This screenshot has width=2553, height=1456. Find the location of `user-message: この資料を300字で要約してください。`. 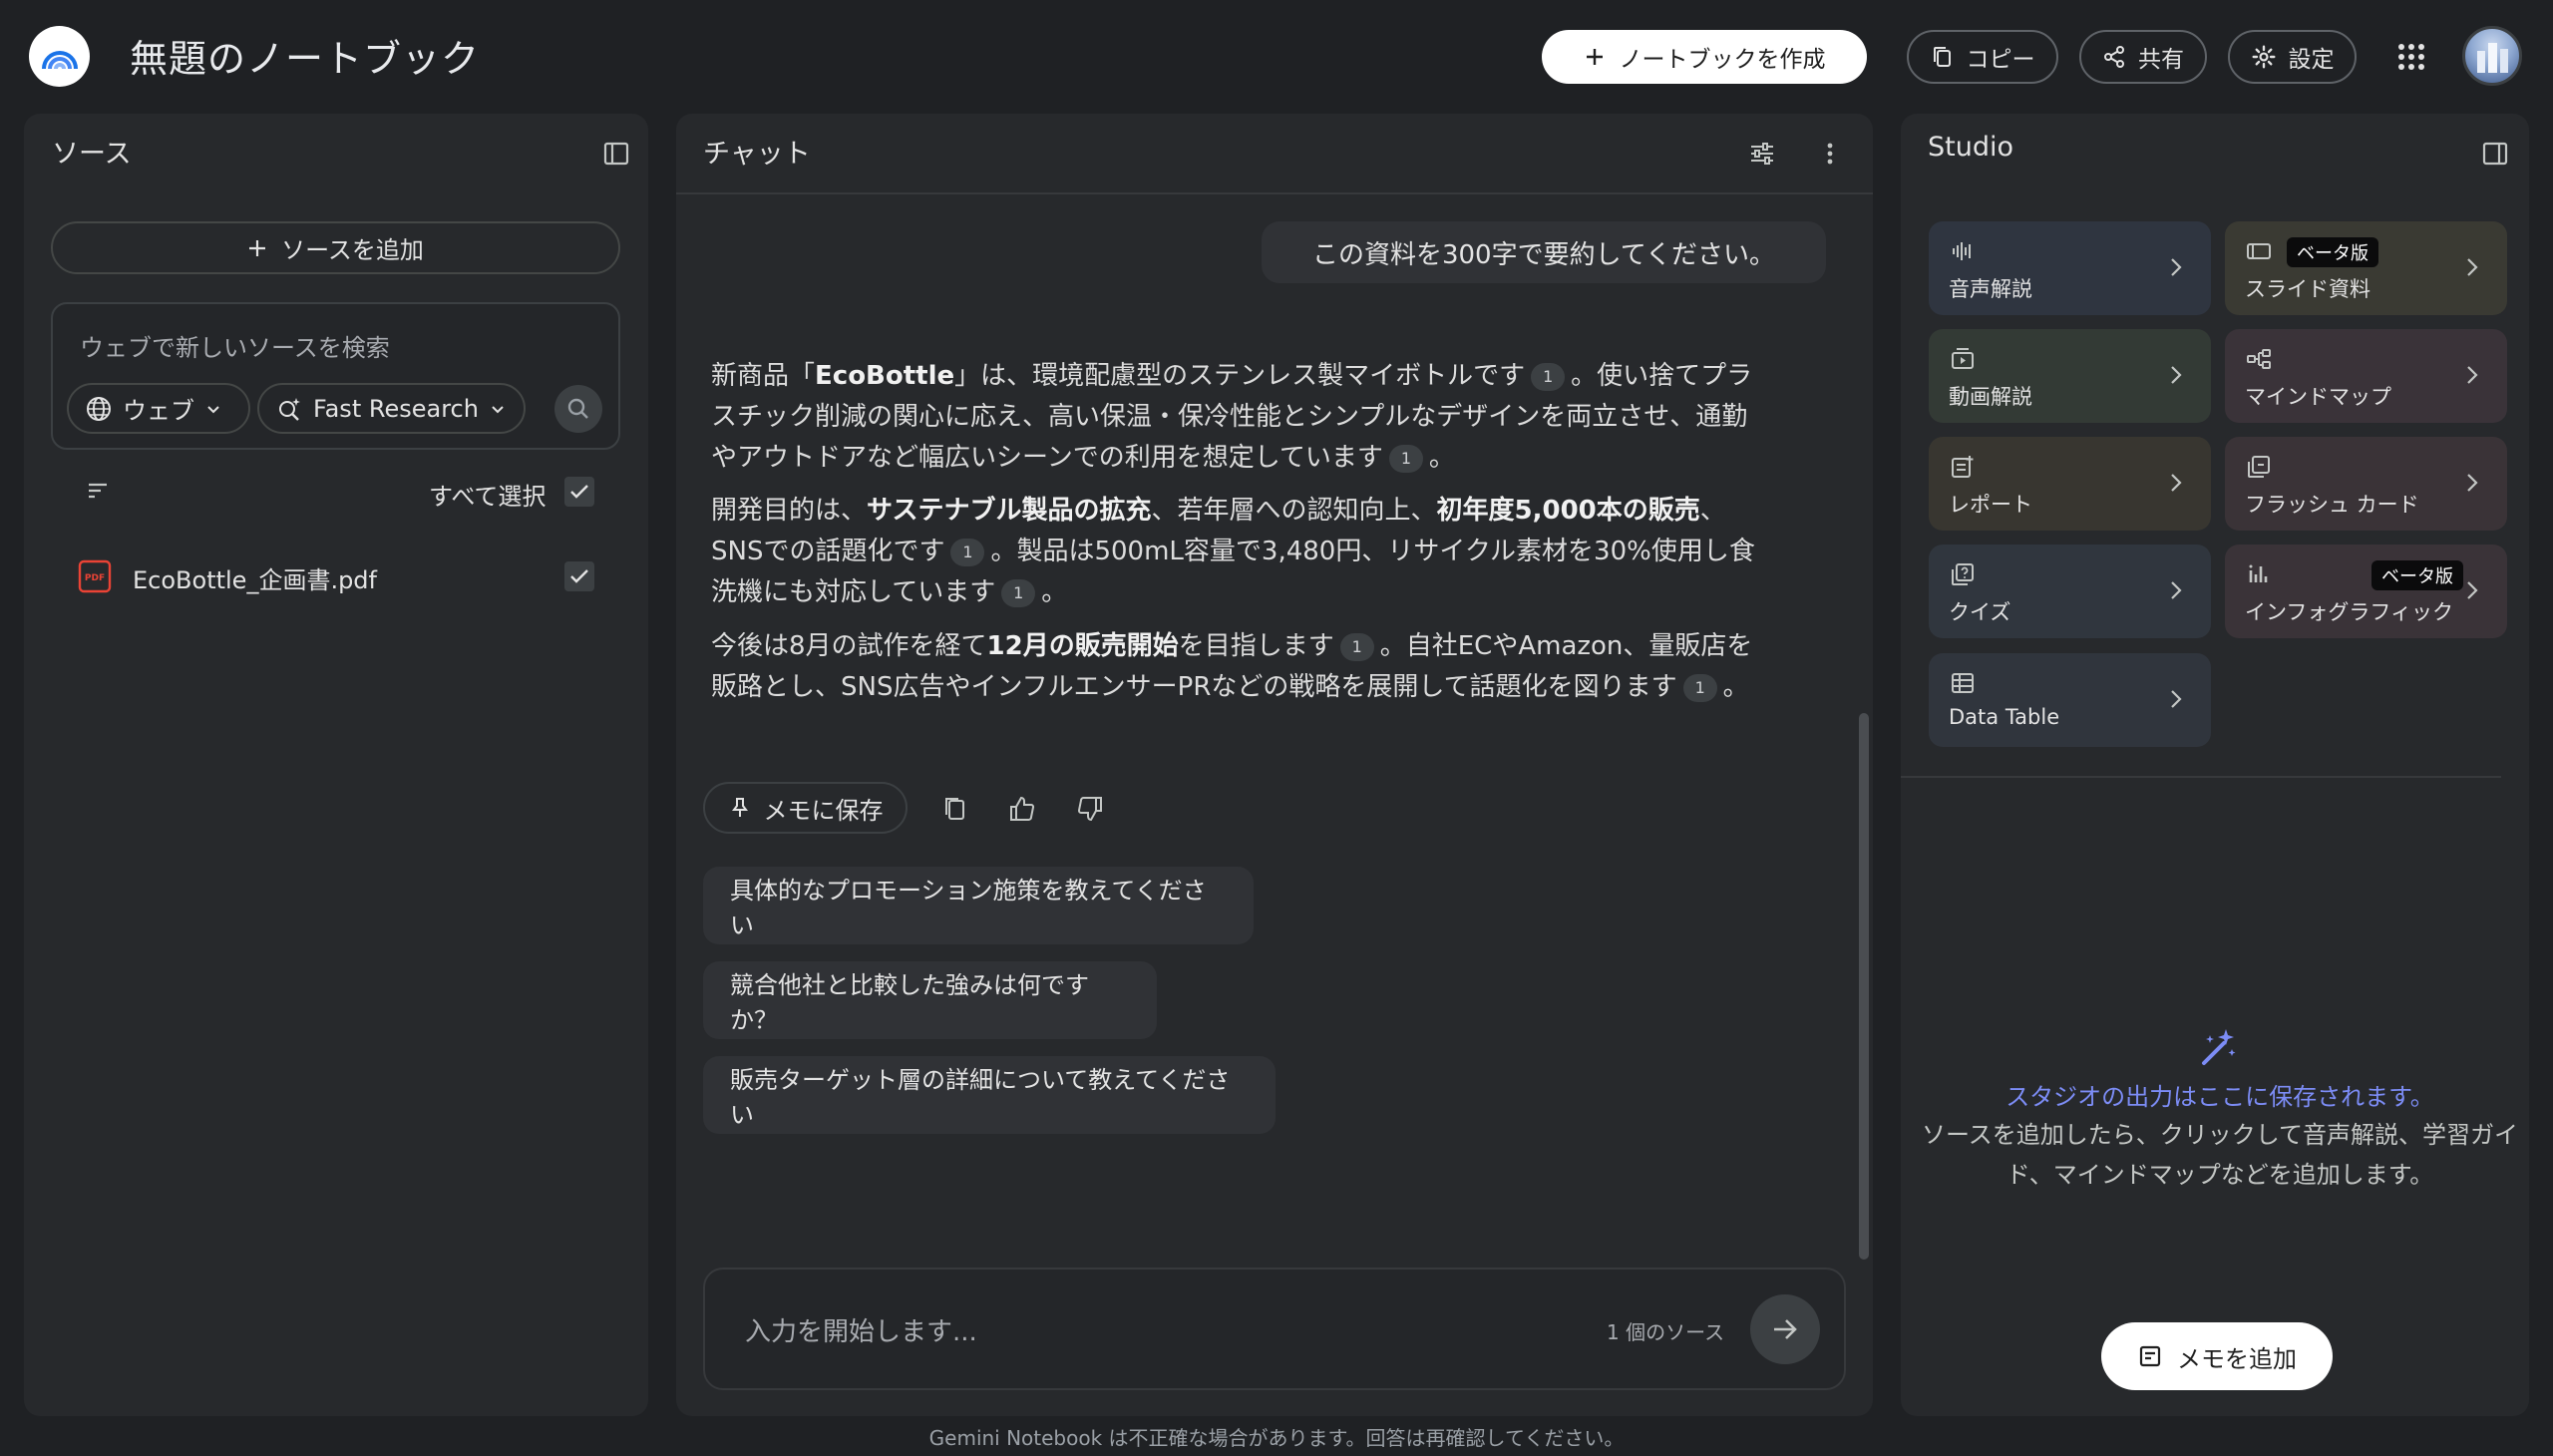

user-message: この資料を300字で要約してください。 is located at coordinates (1544, 252).